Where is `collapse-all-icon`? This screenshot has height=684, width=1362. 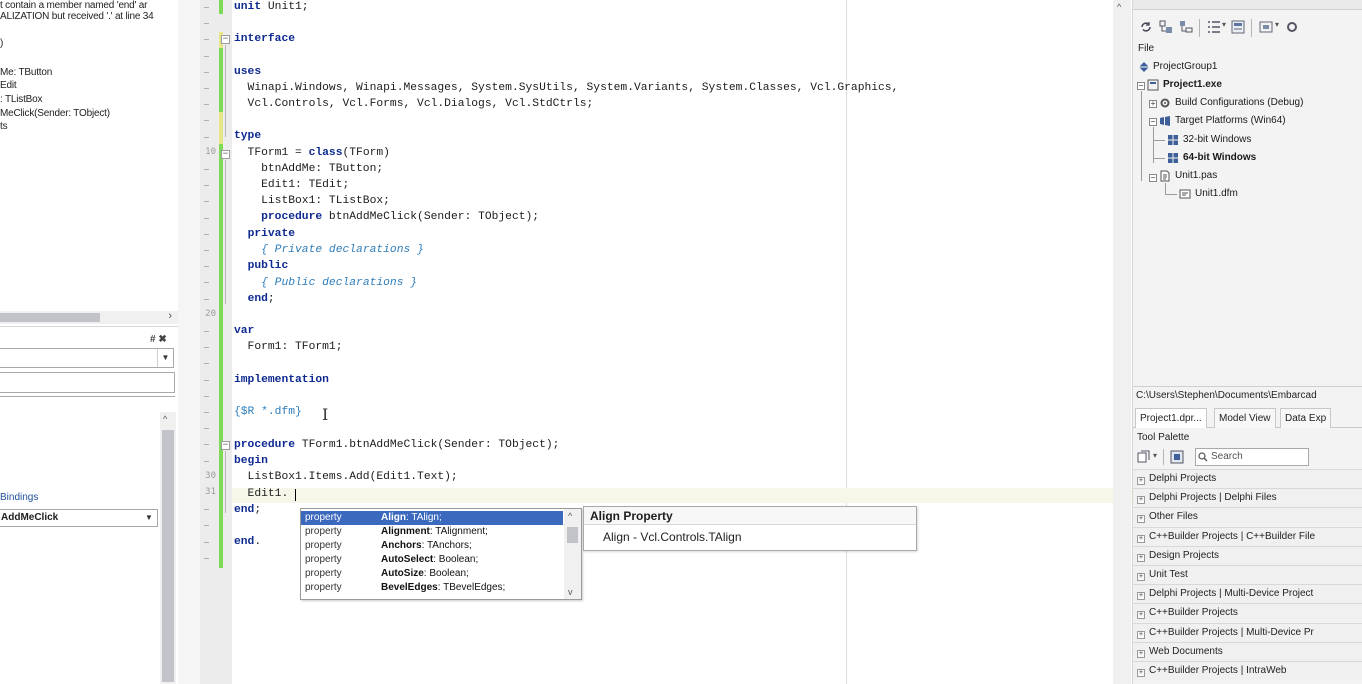 collapse-all-icon is located at coordinates (1186, 27).